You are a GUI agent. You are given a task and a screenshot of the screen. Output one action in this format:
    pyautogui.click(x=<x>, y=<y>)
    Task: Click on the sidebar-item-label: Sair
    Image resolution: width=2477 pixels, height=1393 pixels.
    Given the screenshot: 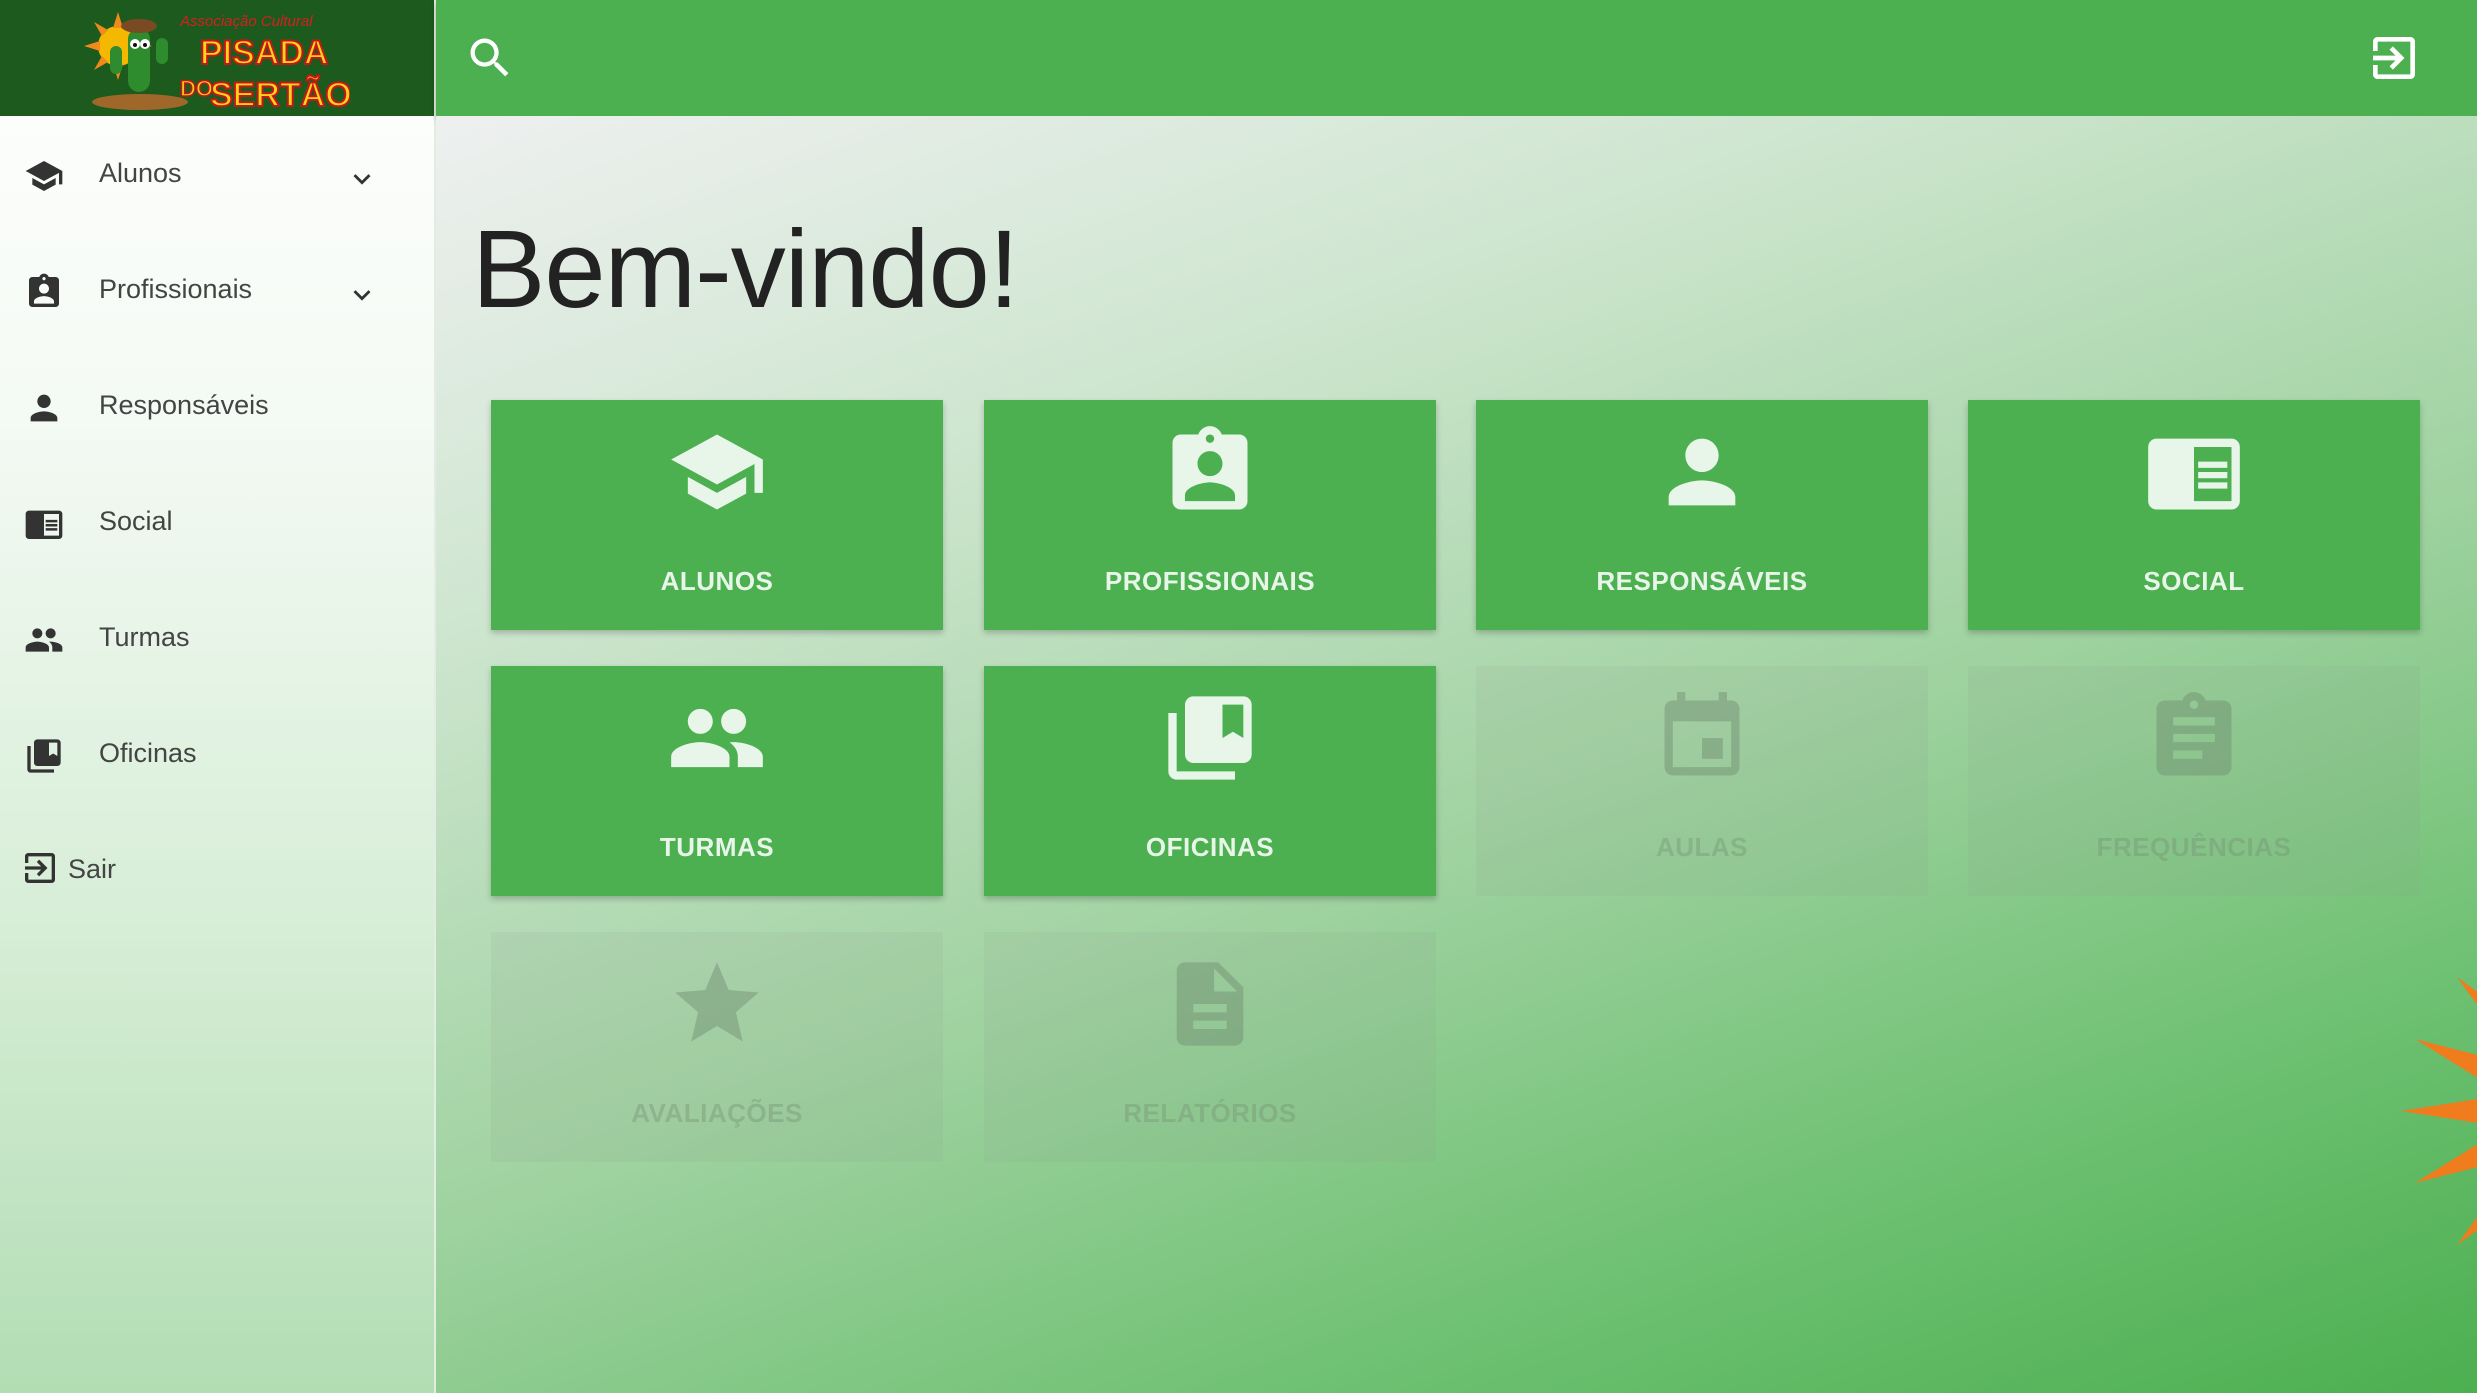 What is the action you would take?
    pyautogui.click(x=92, y=869)
    